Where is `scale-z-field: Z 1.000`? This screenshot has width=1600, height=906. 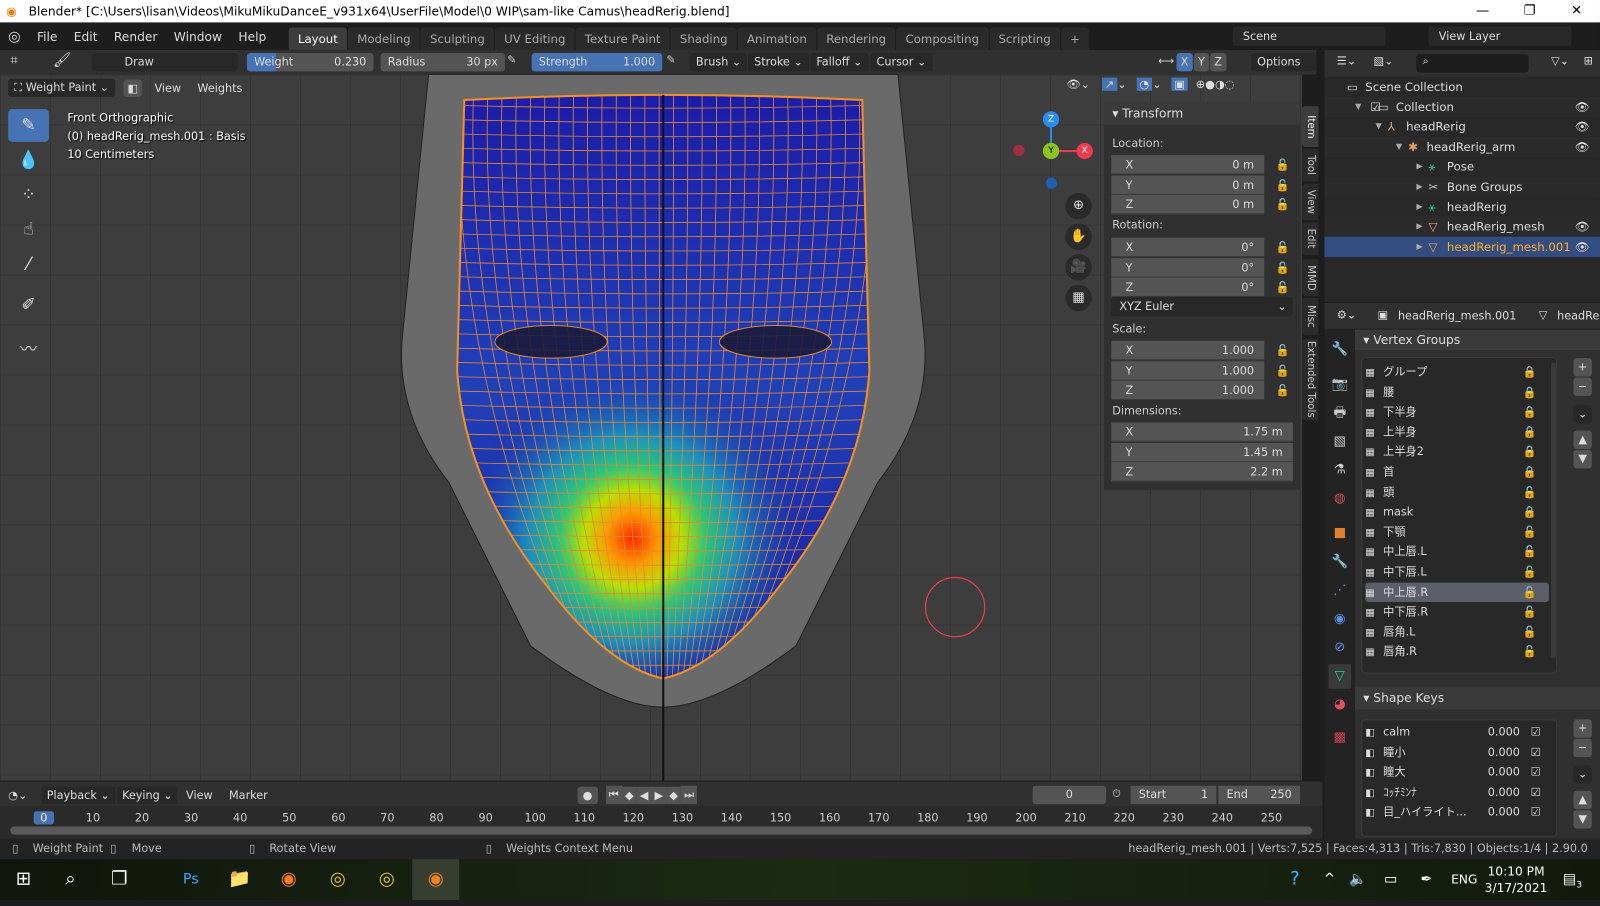
scale-z-field: Z 1.000 is located at coordinates (1188, 390).